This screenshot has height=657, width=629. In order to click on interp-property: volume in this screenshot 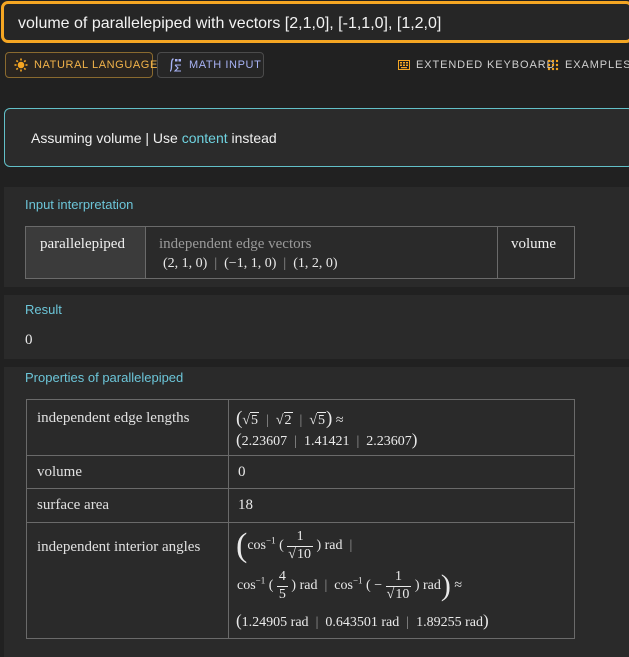, I will do `click(533, 244)`.